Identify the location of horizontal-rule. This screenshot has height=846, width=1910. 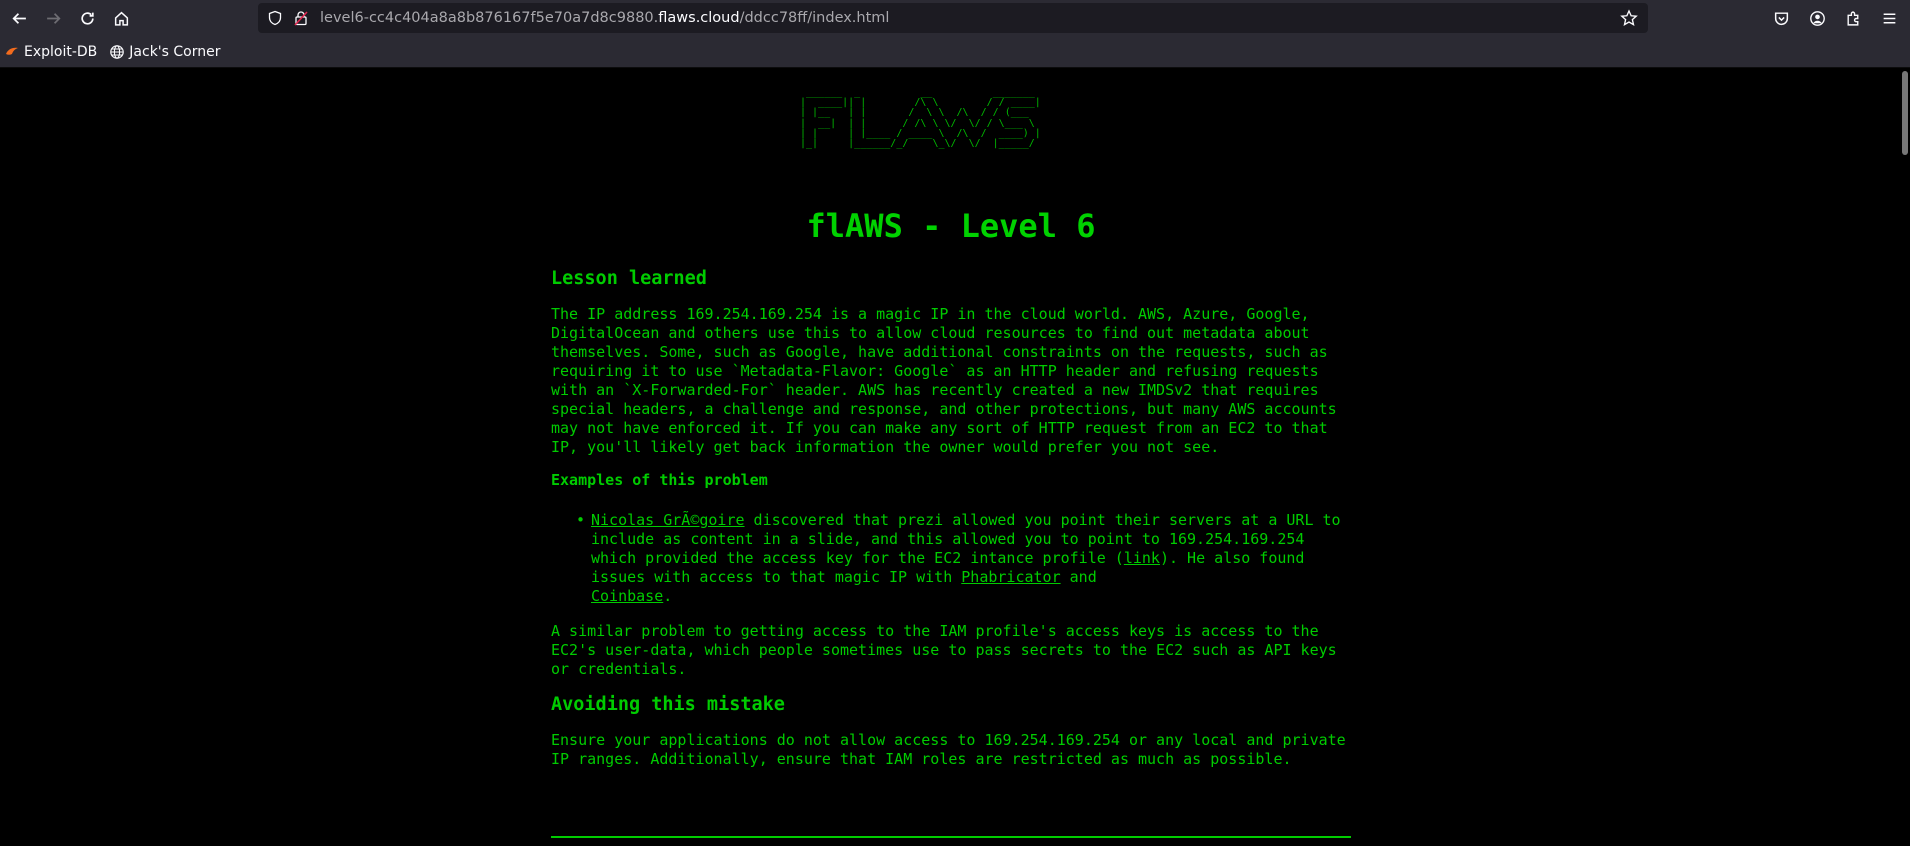
(951, 837).